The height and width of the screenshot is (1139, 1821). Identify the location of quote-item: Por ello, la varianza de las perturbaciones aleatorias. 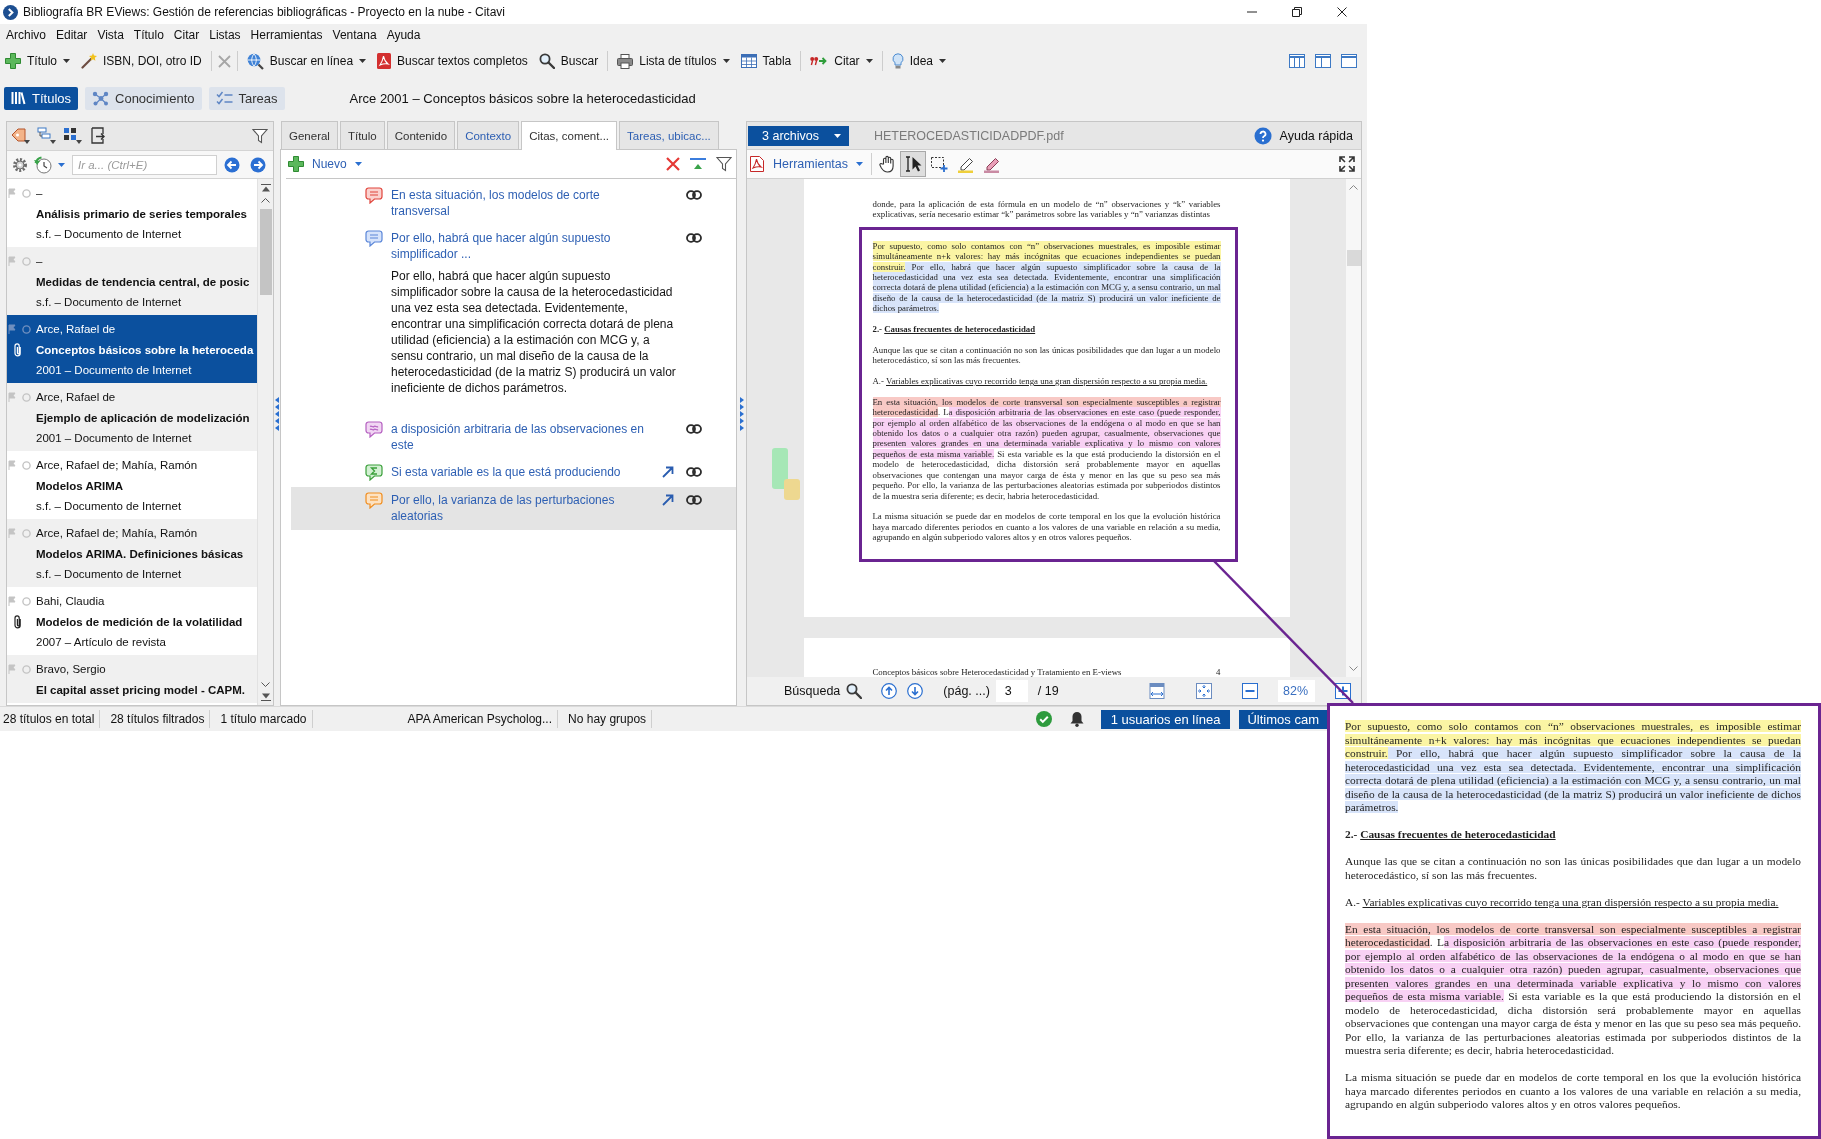
(513, 508).